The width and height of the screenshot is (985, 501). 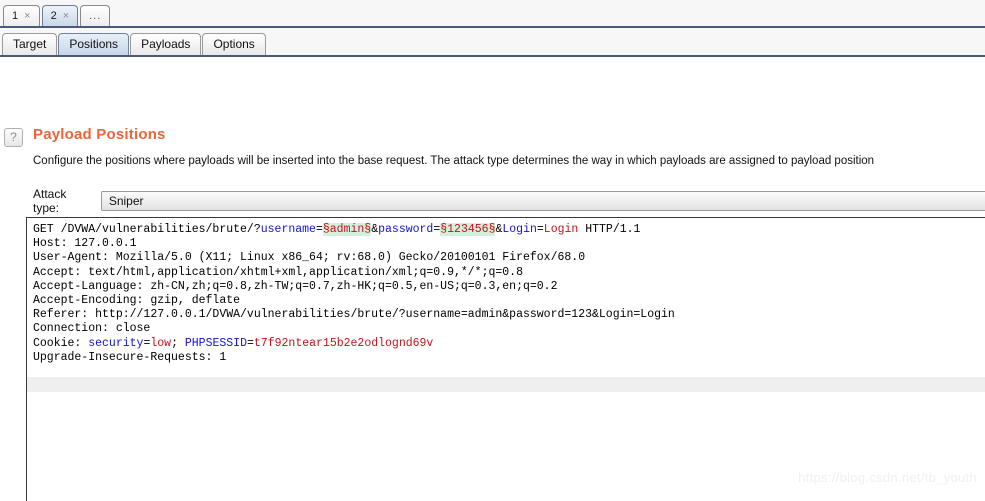 I want to click on header-connection: Connection: close, so click(x=509, y=329).